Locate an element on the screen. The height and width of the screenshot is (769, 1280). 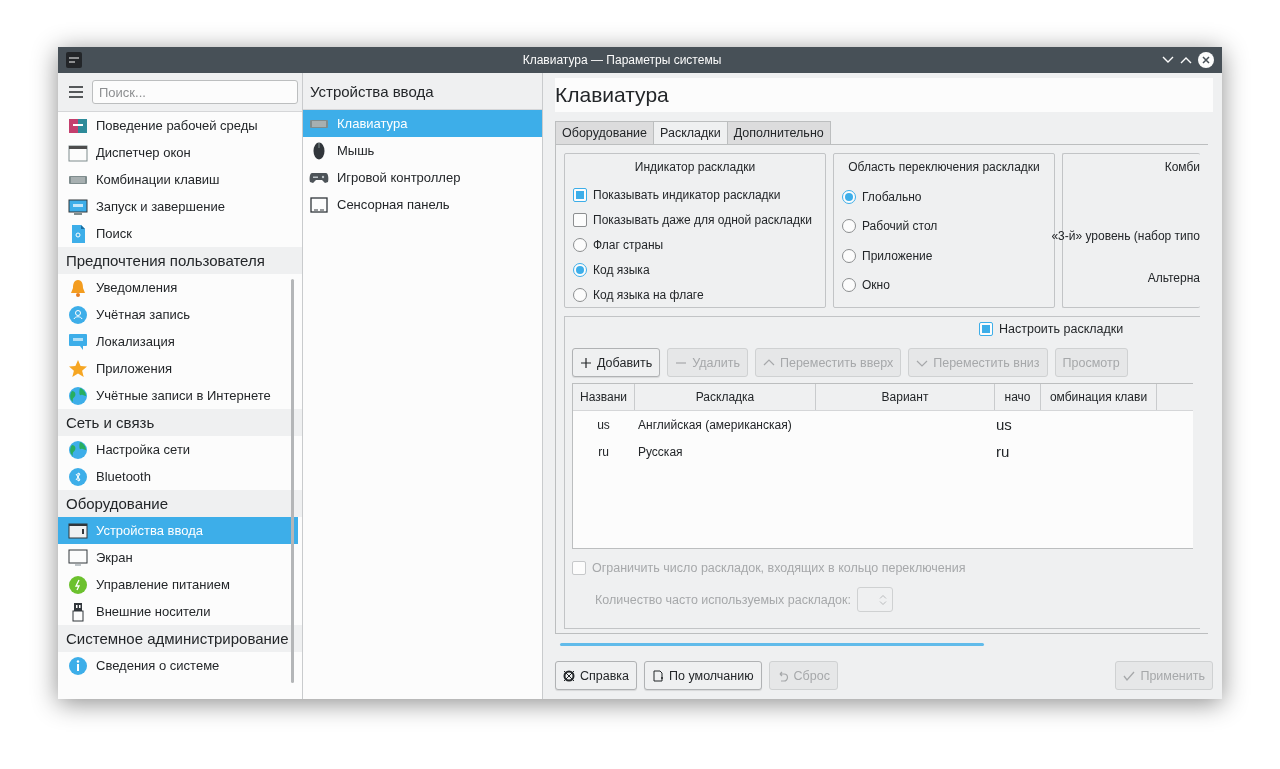
table-cell-text: Русская is located at coordinates (660, 451).